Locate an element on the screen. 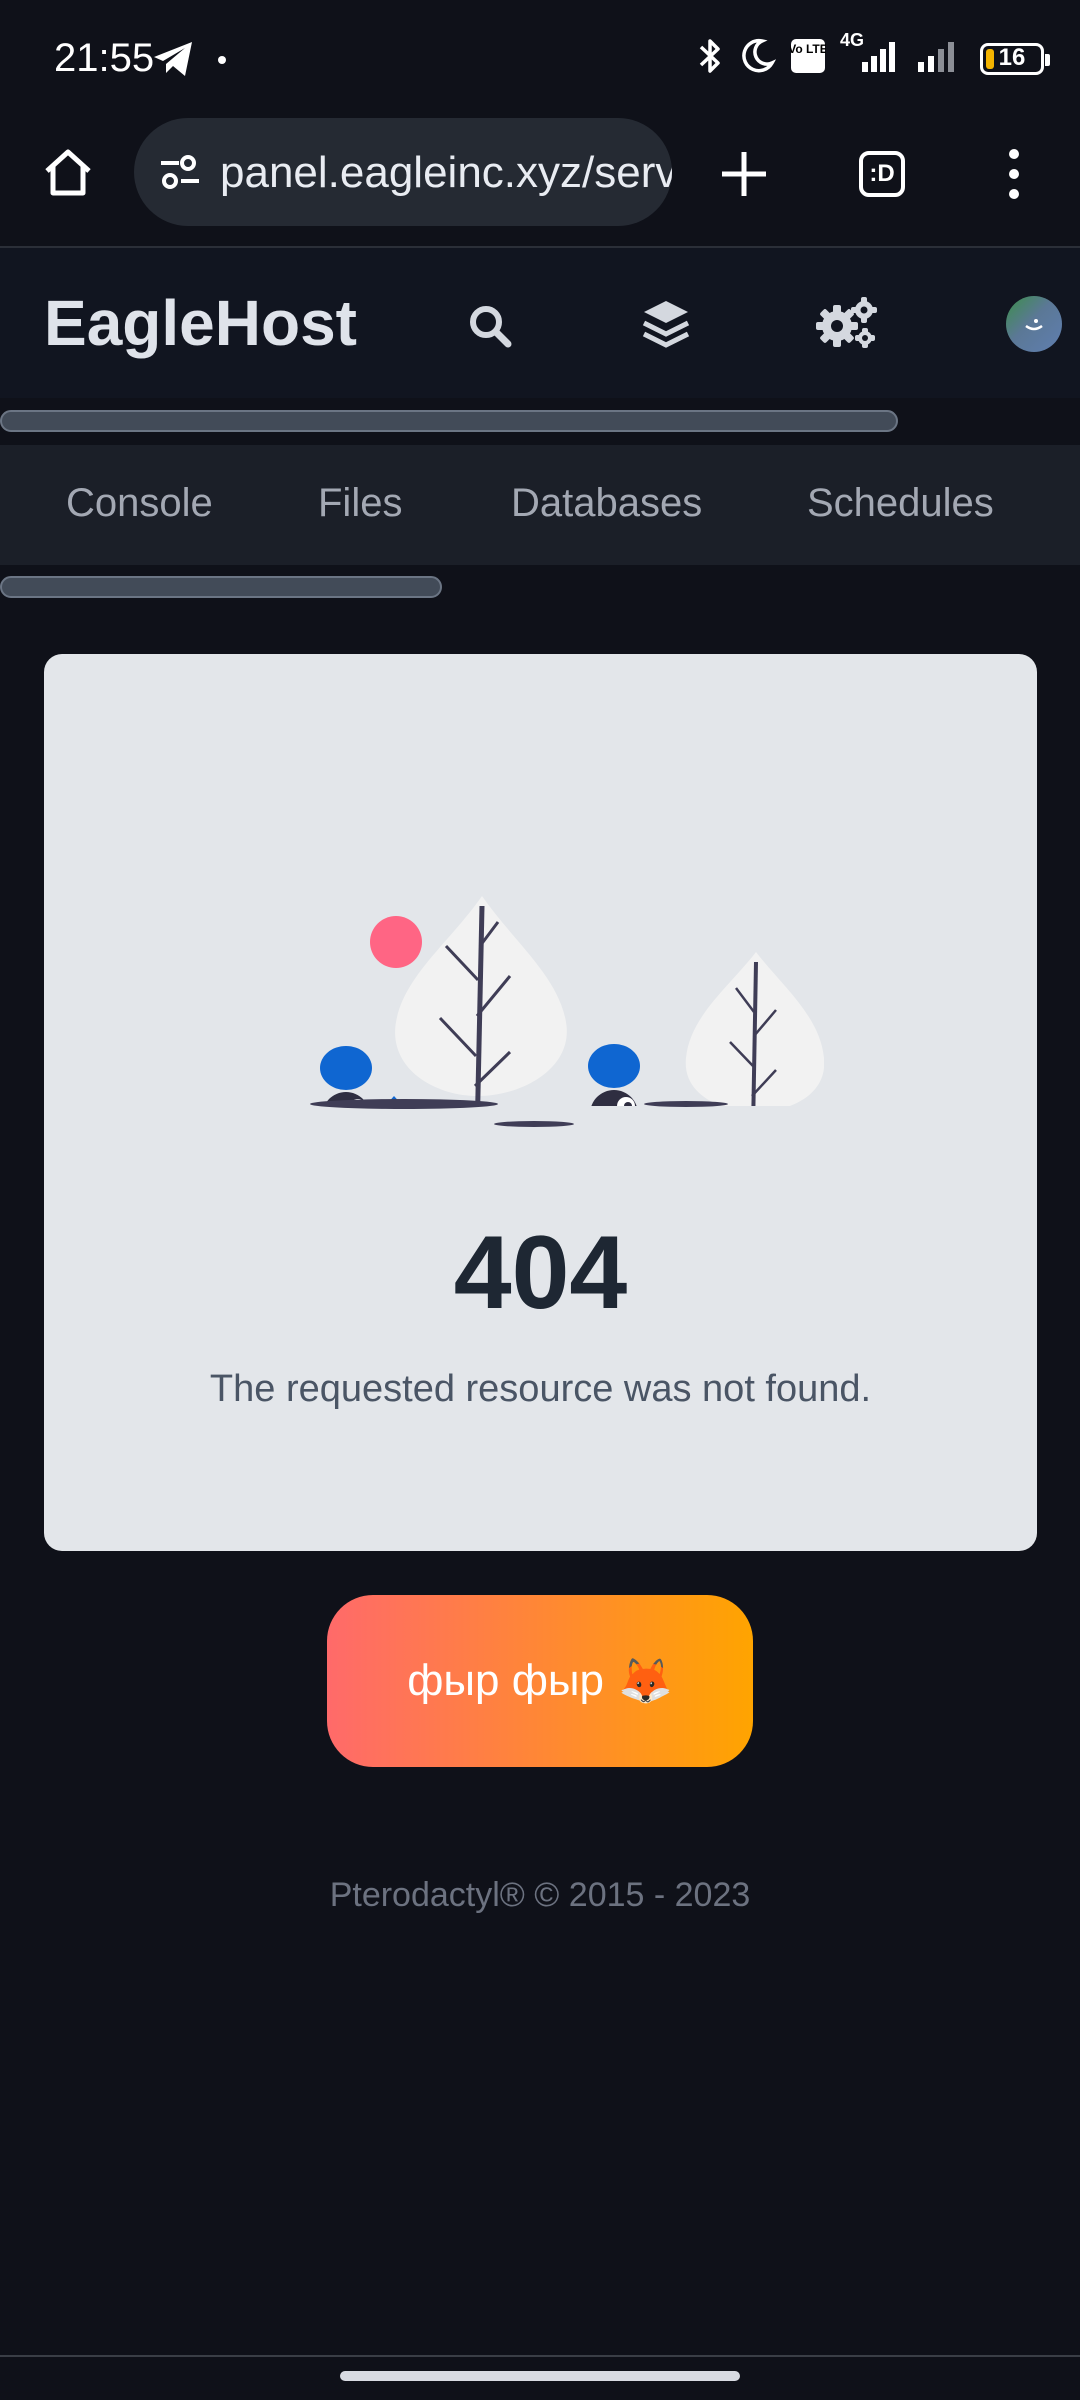  horizontal-scrollbar-header is located at coordinates (449, 421).